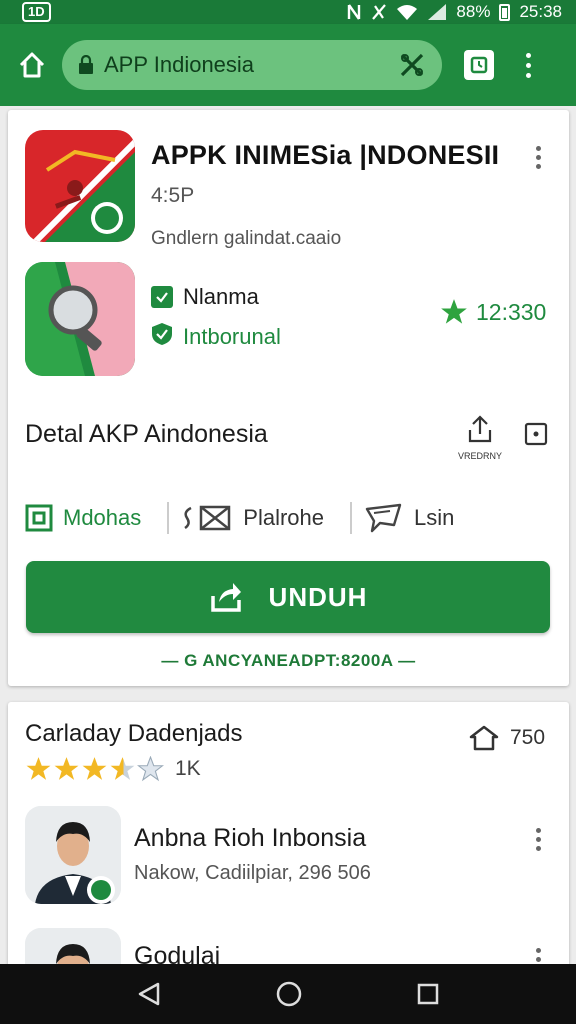 Image resolution: width=576 pixels, height=1024 pixels. I want to click on pay-icon, so click(207, 518).